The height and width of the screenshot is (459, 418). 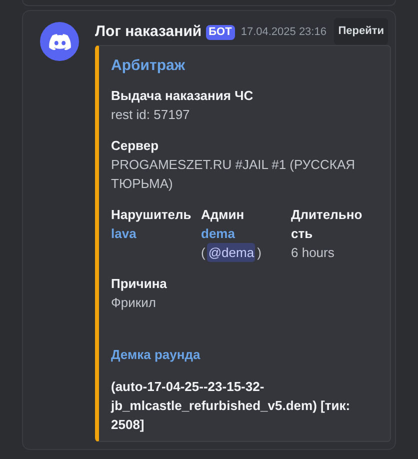 I want to click on bot-avatar, so click(x=59, y=41).